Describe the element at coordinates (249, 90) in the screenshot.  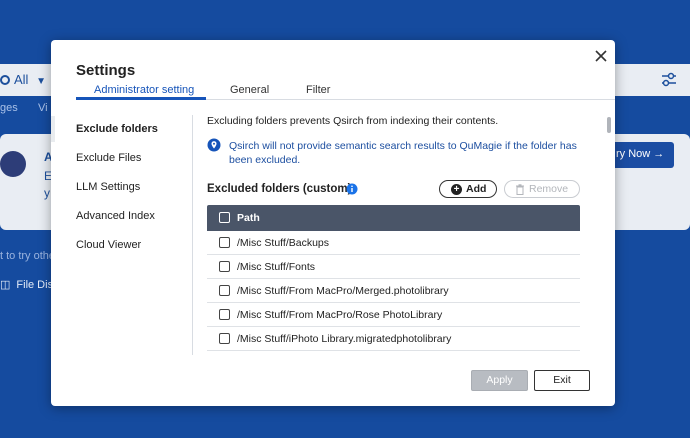
I see `tab-general: General` at that location.